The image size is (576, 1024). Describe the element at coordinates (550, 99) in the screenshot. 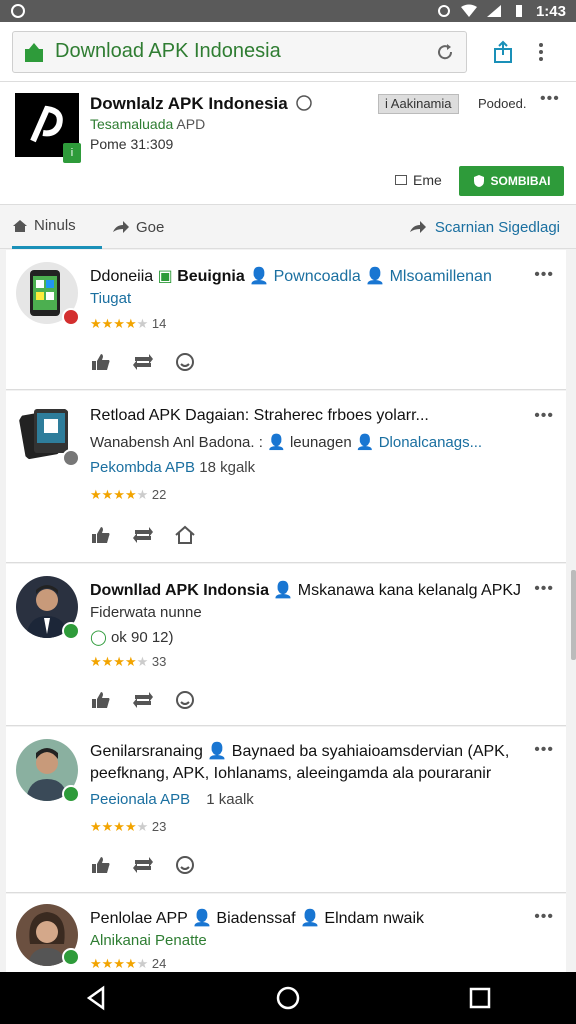

I see `header-more-icon: •••` at that location.